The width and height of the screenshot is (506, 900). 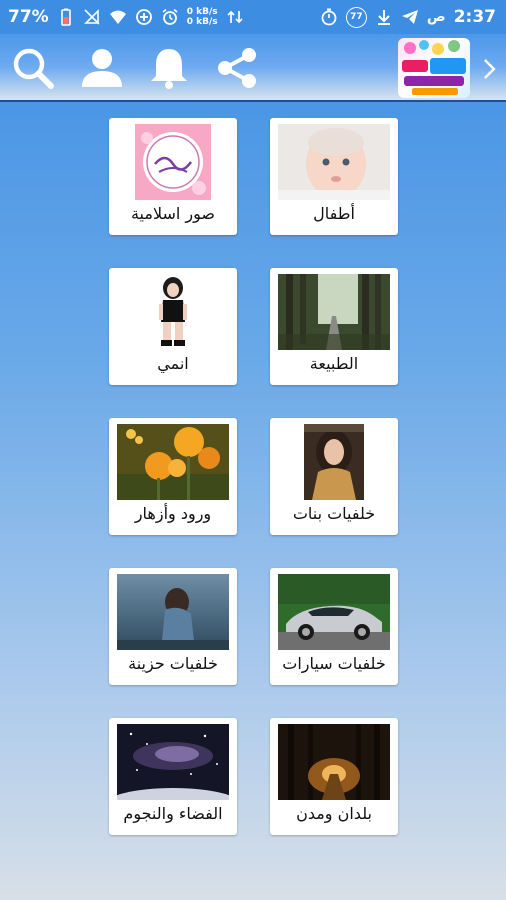 I want to click on user-icon, so click(x=102, y=68).